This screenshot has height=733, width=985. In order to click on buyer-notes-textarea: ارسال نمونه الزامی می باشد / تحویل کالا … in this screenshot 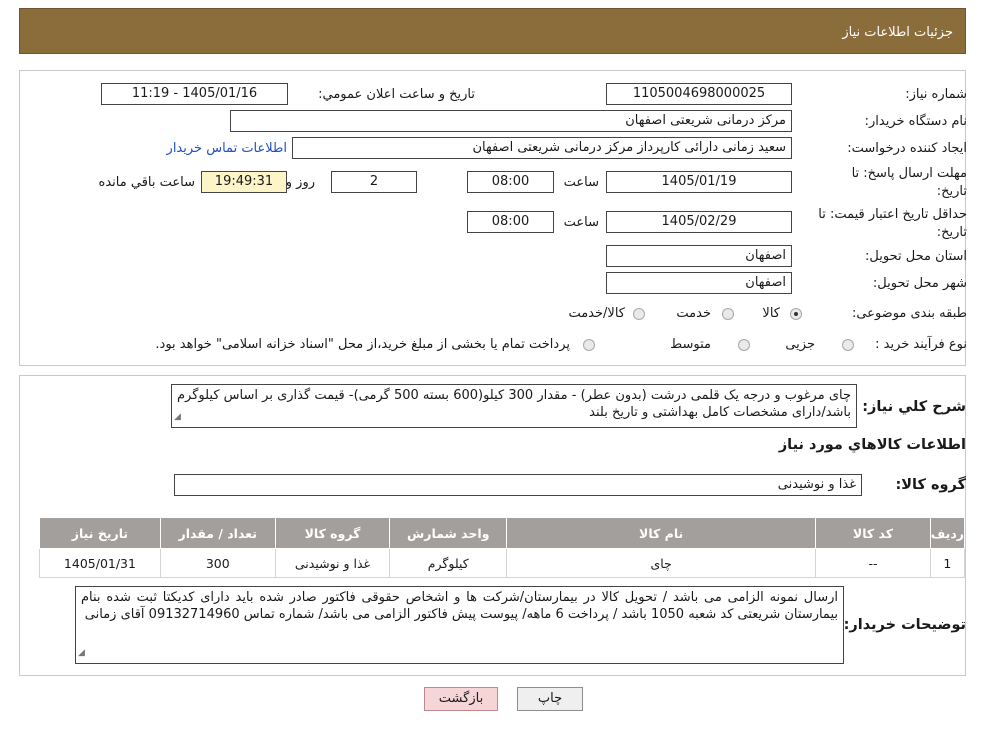, I will do `click(459, 625)`.